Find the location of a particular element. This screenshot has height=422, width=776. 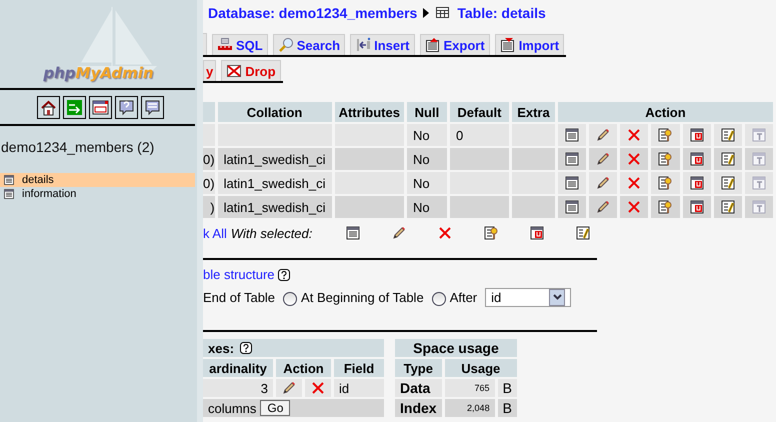

export-icon is located at coordinates (432, 45).